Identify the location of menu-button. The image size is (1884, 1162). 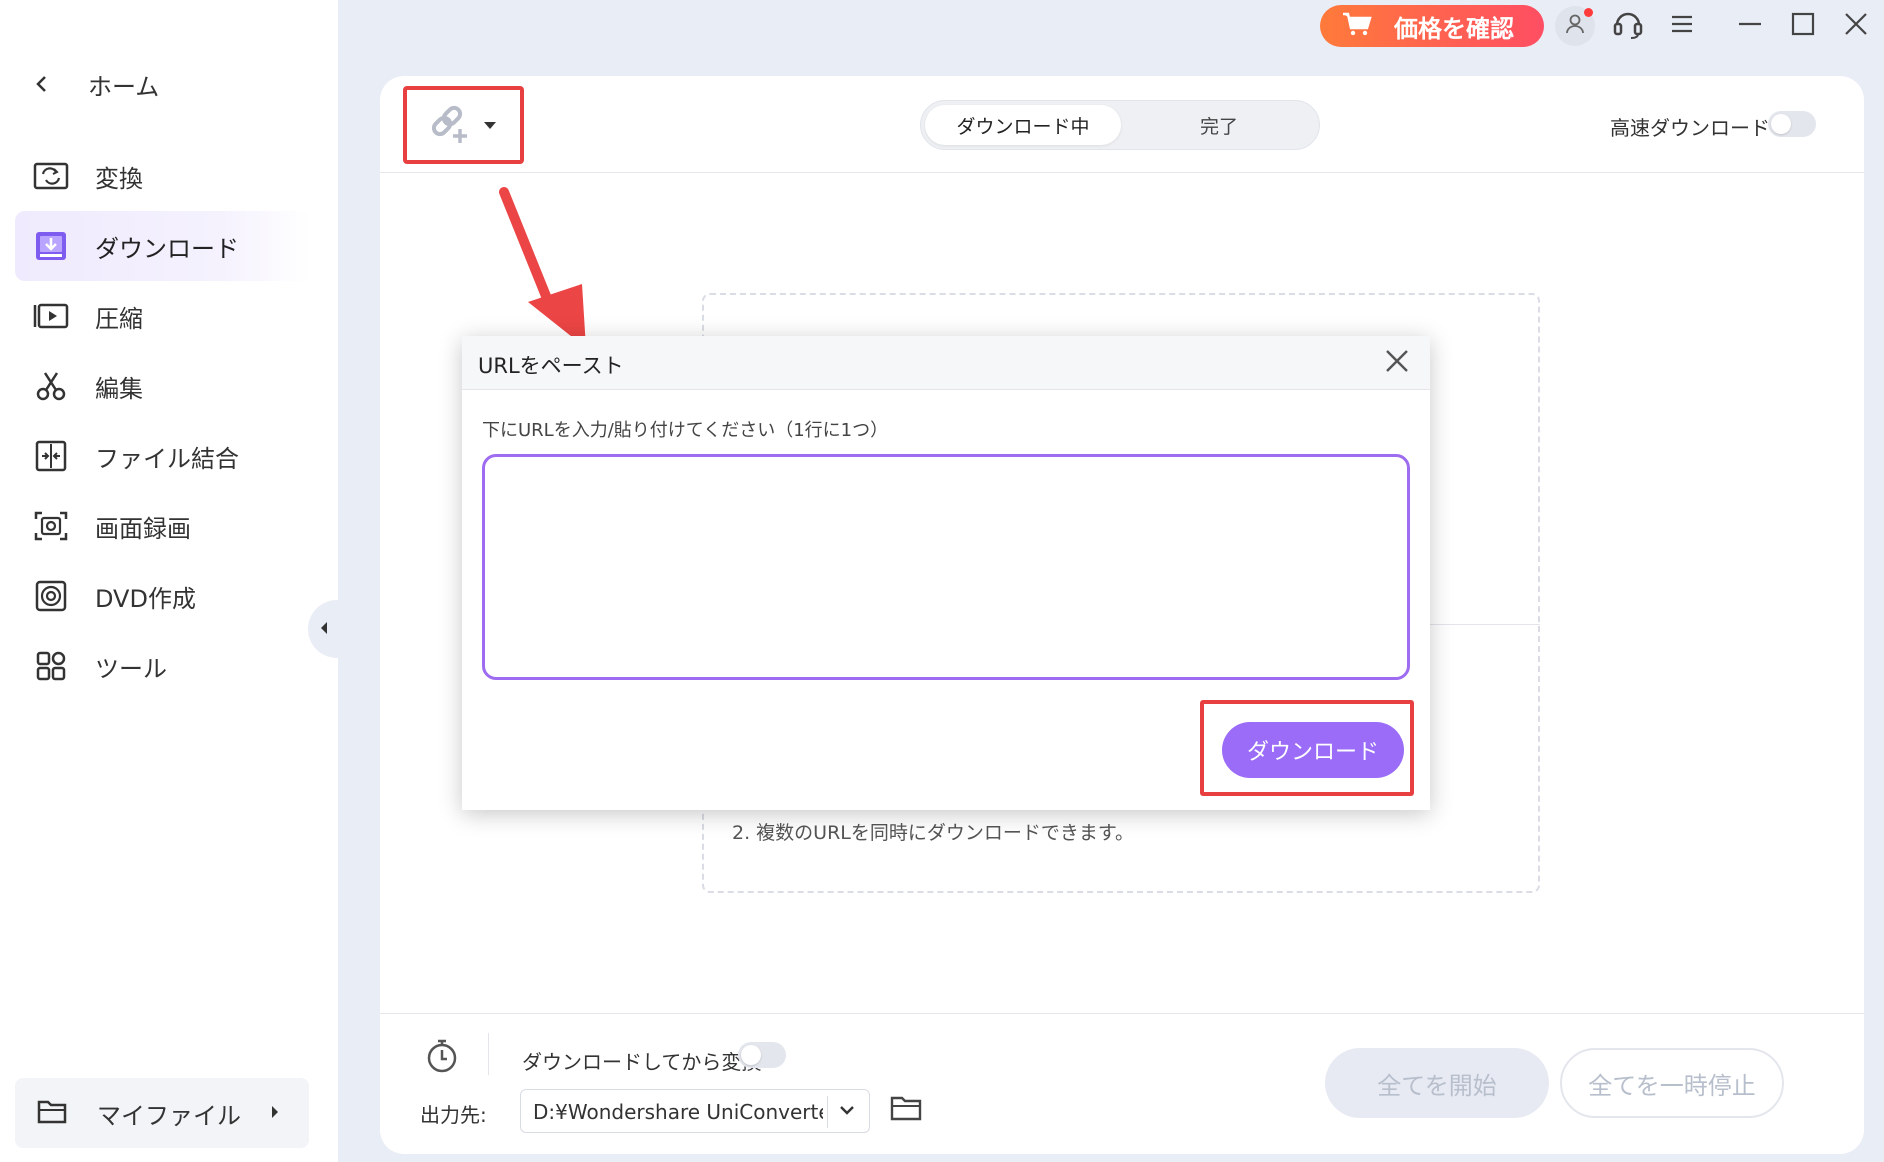
(1682, 26).